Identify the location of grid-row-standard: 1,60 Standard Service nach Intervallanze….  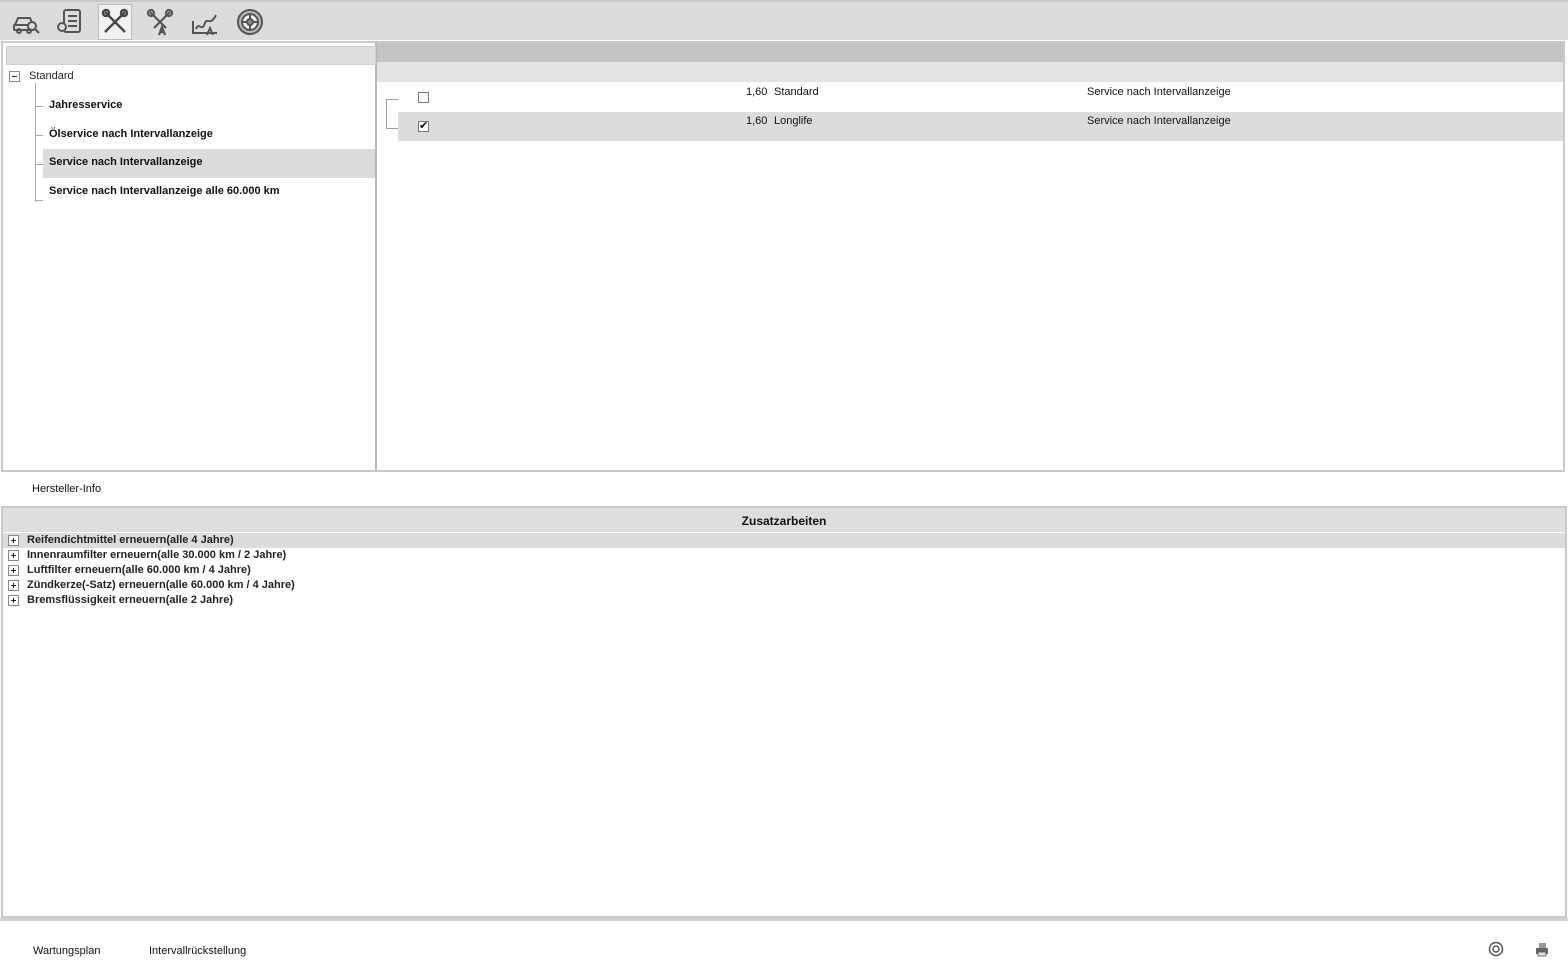
(980, 97).